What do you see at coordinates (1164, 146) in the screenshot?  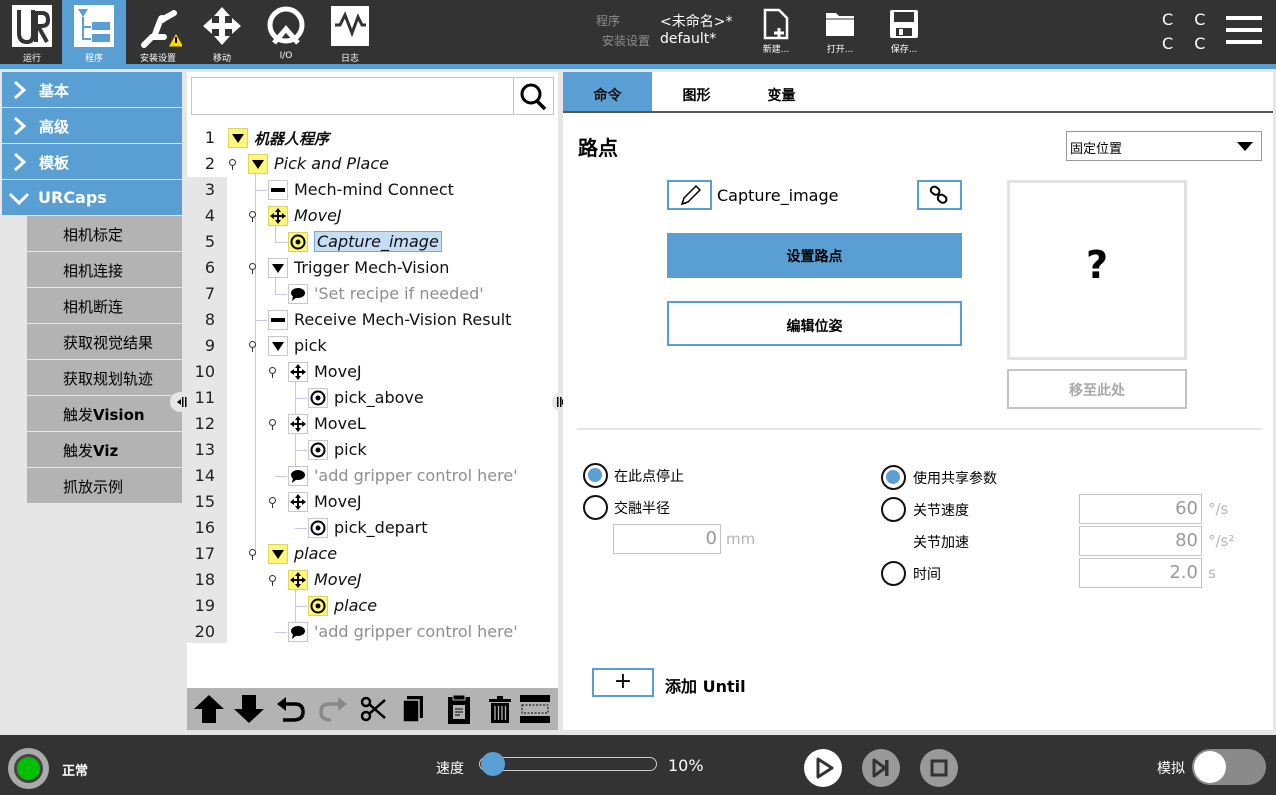 I see `position-type-select: 固定位置` at bounding box center [1164, 146].